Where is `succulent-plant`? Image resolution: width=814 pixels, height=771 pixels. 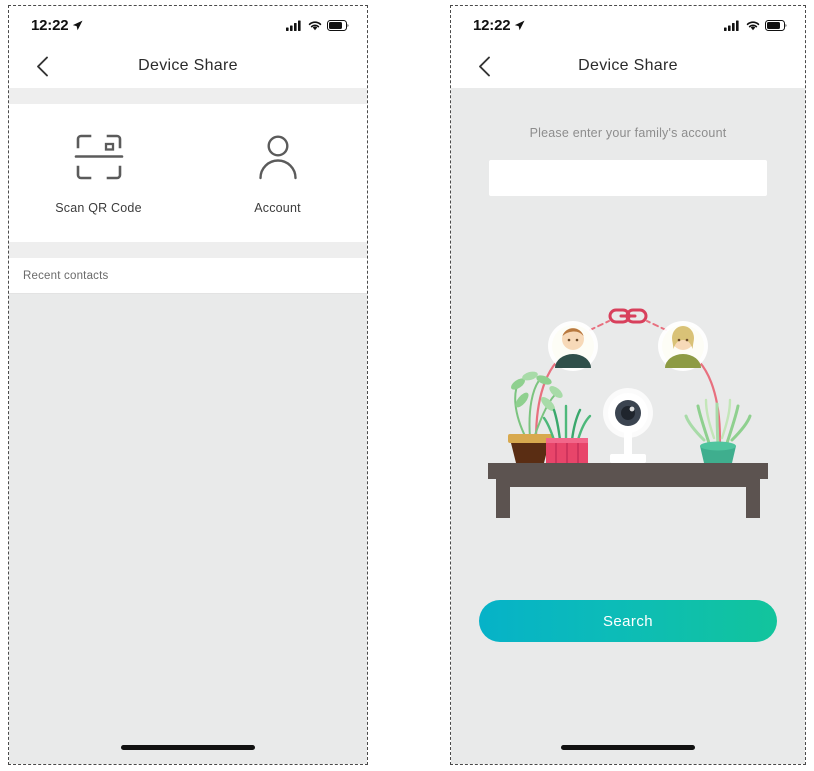
succulent-plant is located at coordinates (718, 430).